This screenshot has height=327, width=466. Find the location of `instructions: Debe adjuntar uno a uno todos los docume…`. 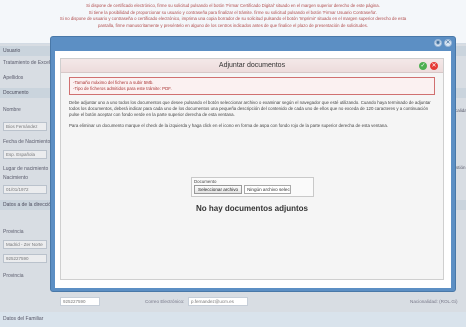

instructions: Debe adjuntar uno a uno todos los docume… is located at coordinates (252, 114).